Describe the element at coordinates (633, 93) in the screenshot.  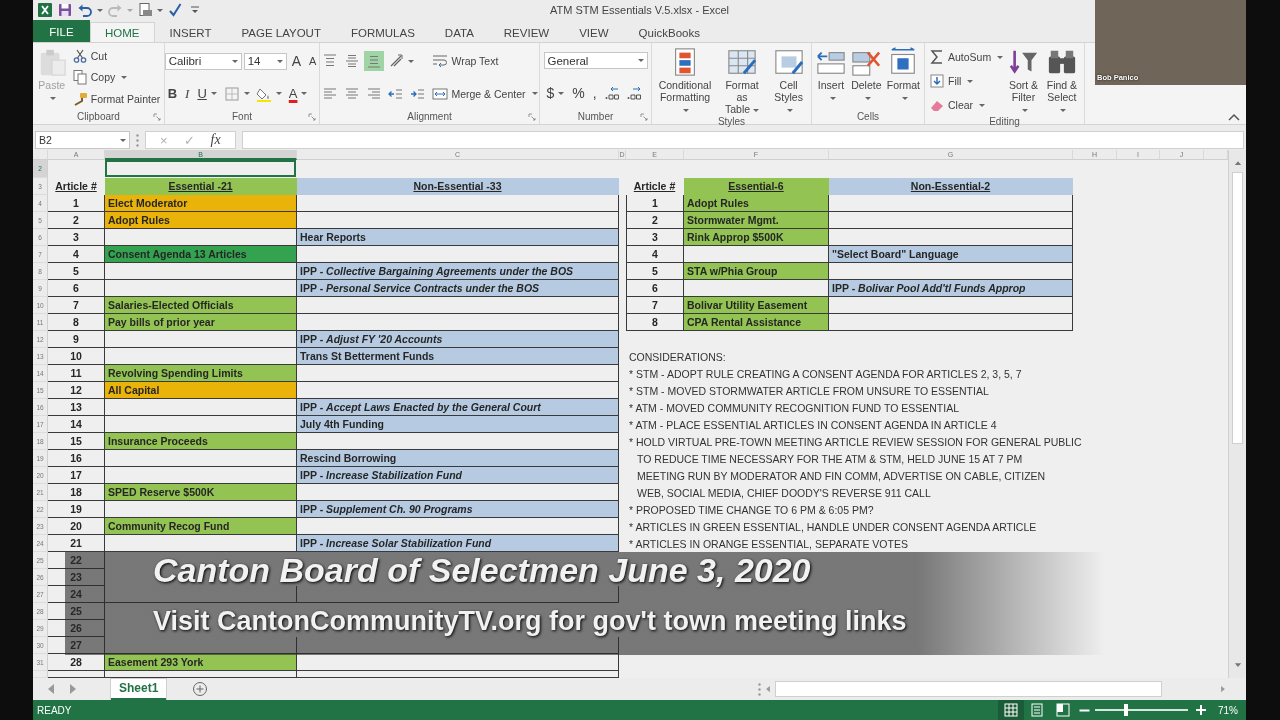
I see `decimal-icon` at that location.